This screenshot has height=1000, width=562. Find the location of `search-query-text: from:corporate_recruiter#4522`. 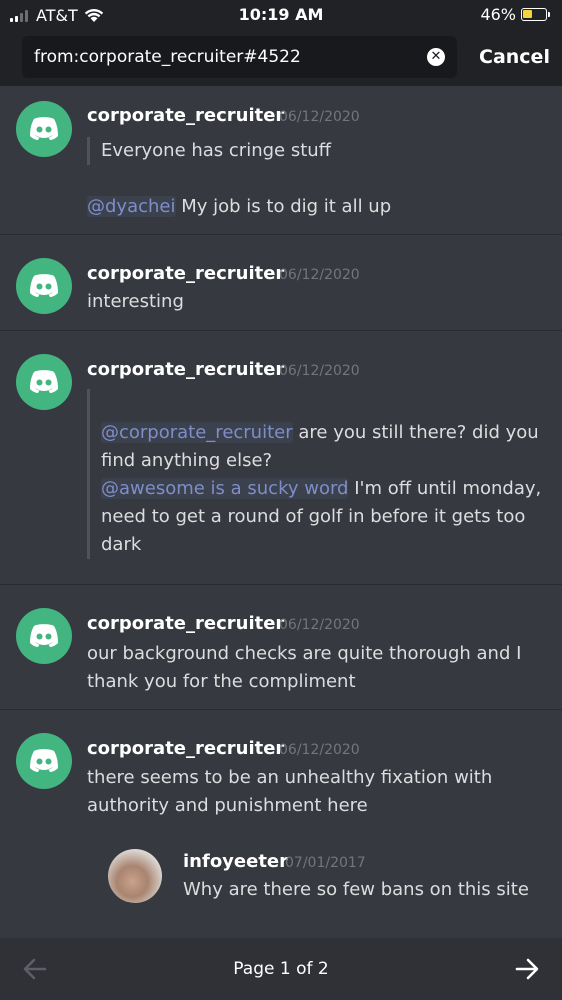

search-query-text: from:corporate_recruiter#4522 is located at coordinates (167, 57).